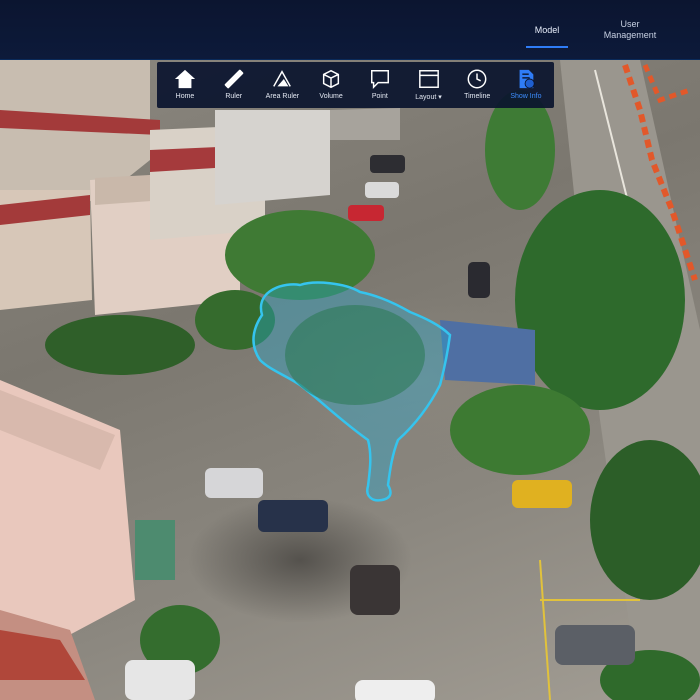 This screenshot has width=700, height=700. Describe the element at coordinates (282, 96) in the screenshot. I see `area-ruler-tool-label: Area Ruler` at that location.